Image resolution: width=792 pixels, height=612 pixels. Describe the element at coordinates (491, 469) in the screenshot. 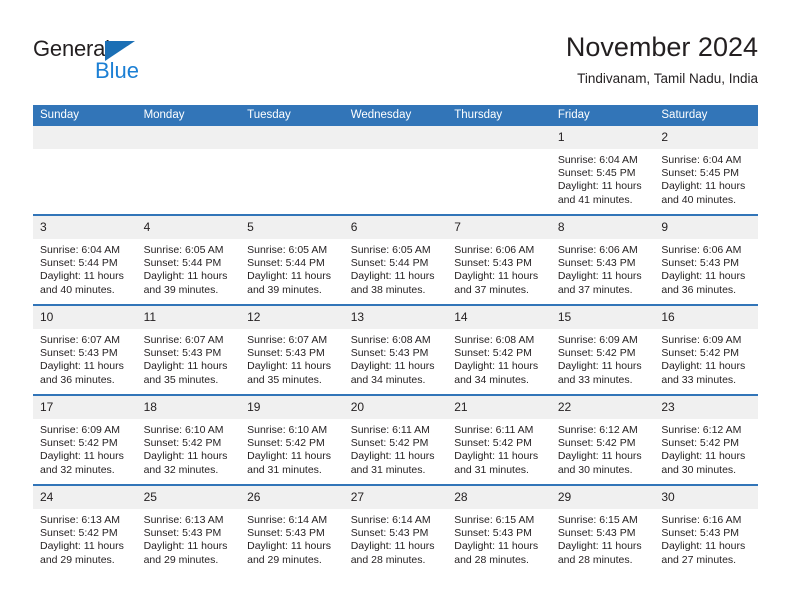

I see `daylight-duration-line-2: and 31 minutes.` at that location.